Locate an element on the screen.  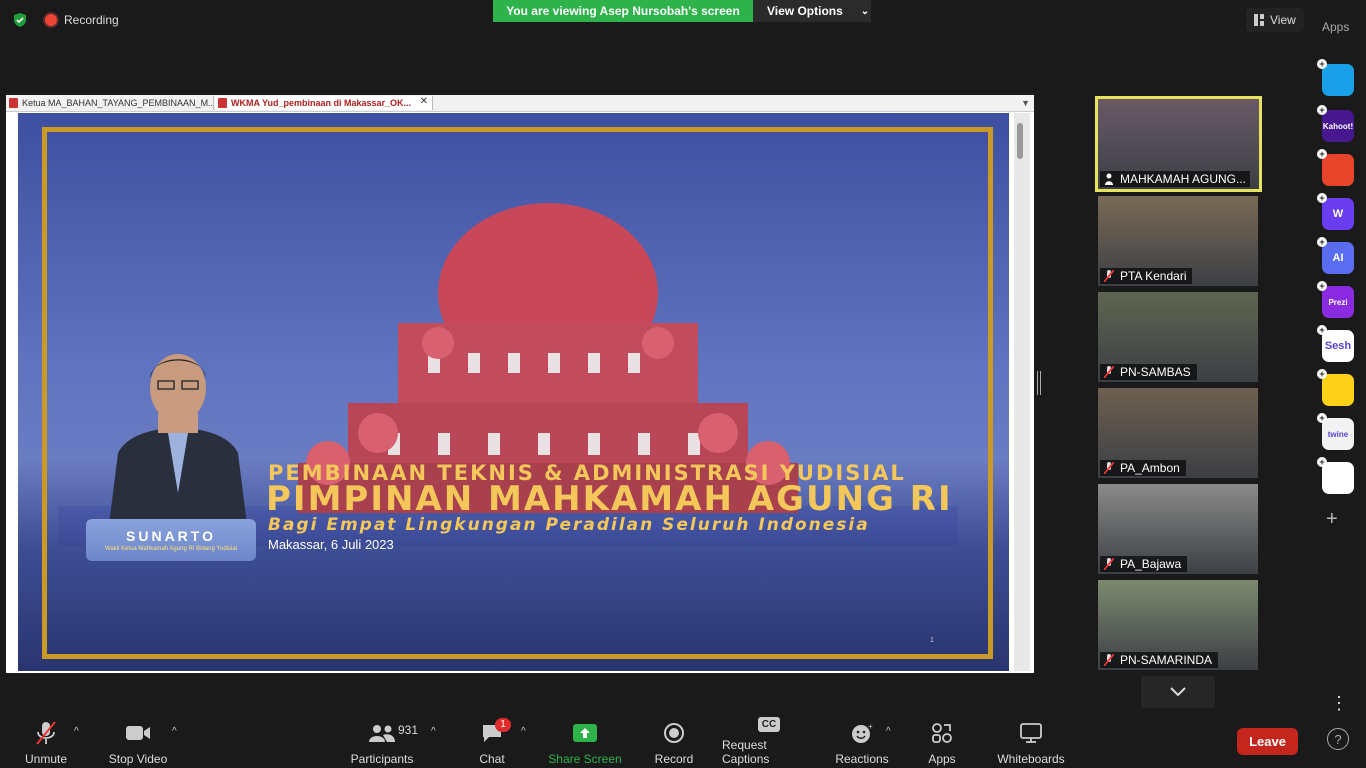
leave-meeting-button: Leave is located at coordinates (1267, 741).